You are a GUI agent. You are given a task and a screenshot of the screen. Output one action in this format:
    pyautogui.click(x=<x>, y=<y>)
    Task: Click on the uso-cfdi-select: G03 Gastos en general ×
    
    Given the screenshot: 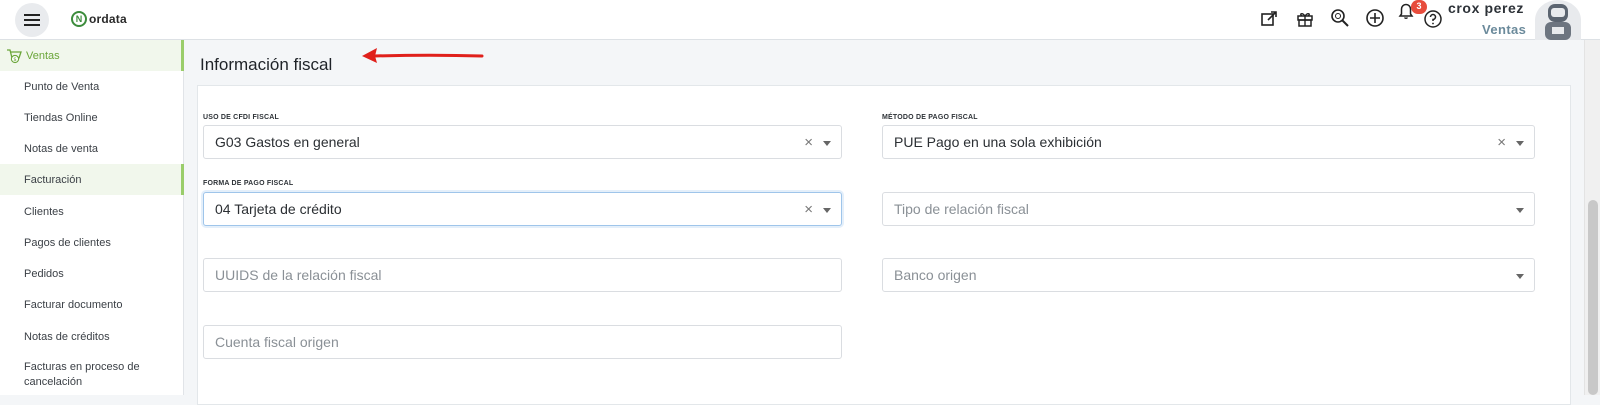 What is the action you would take?
    pyautogui.click(x=522, y=142)
    